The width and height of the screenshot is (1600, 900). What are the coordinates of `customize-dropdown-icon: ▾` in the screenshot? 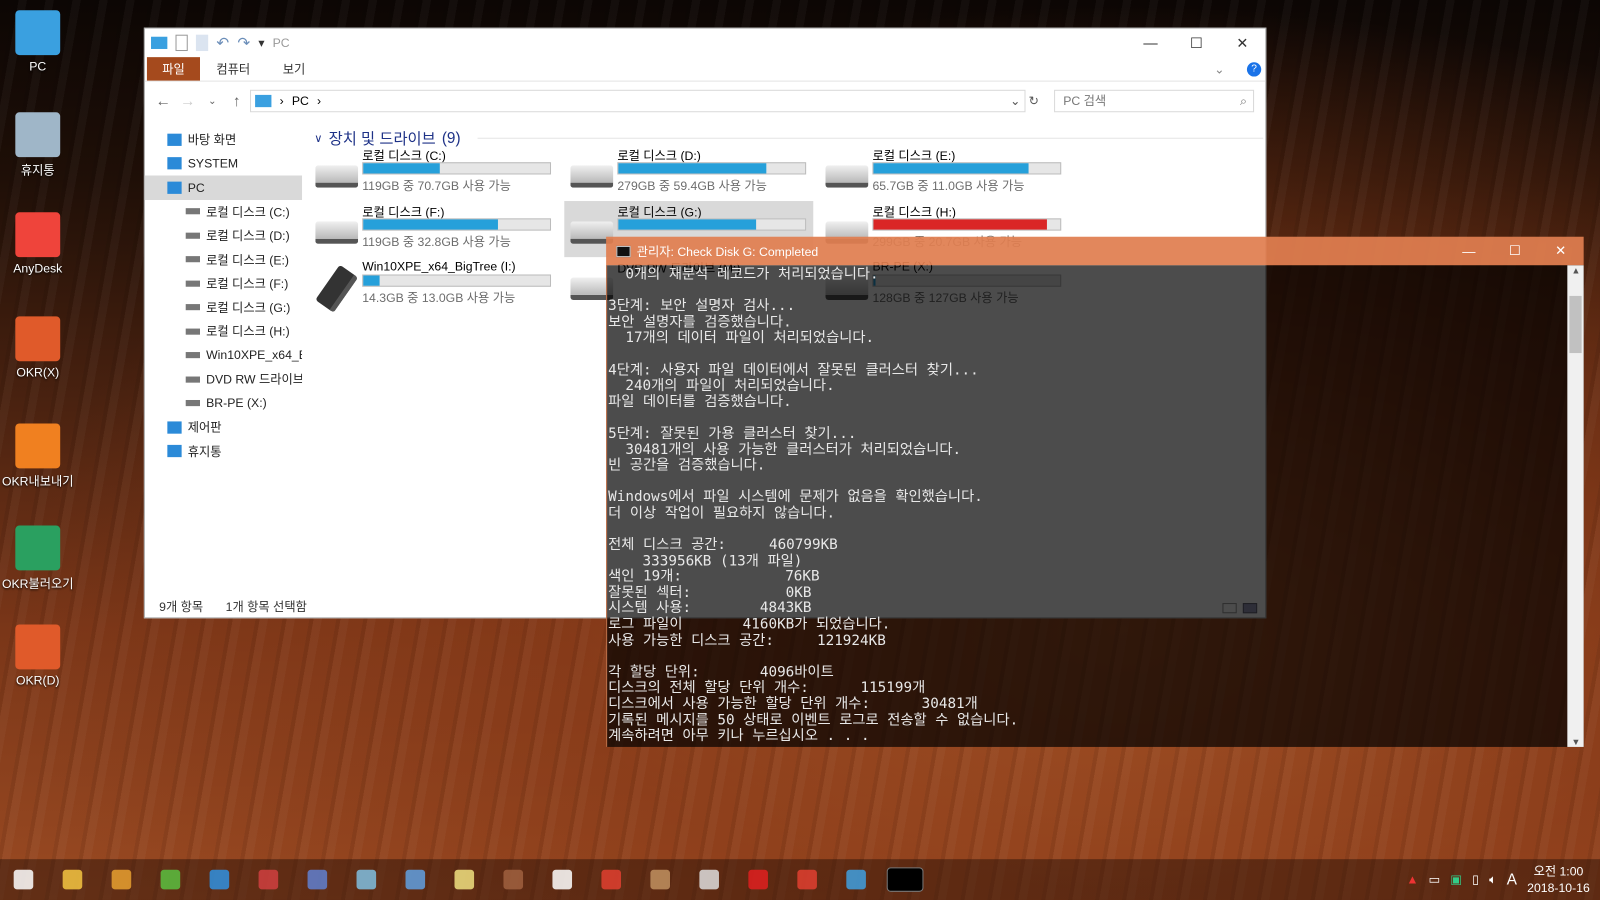 It's located at (261, 43).